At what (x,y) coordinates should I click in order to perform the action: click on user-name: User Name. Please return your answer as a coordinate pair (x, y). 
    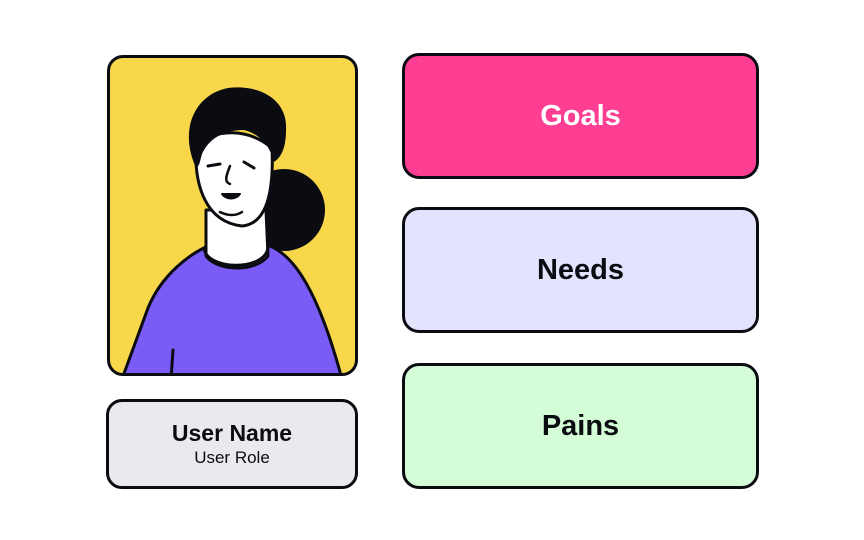
    Looking at the image, I should click on (232, 433).